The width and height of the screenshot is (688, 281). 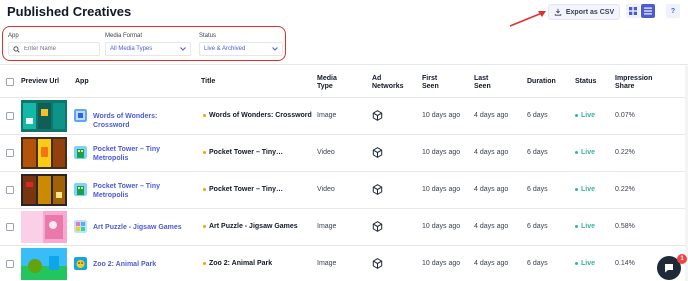 I want to click on media-type: Video, so click(x=326, y=152).